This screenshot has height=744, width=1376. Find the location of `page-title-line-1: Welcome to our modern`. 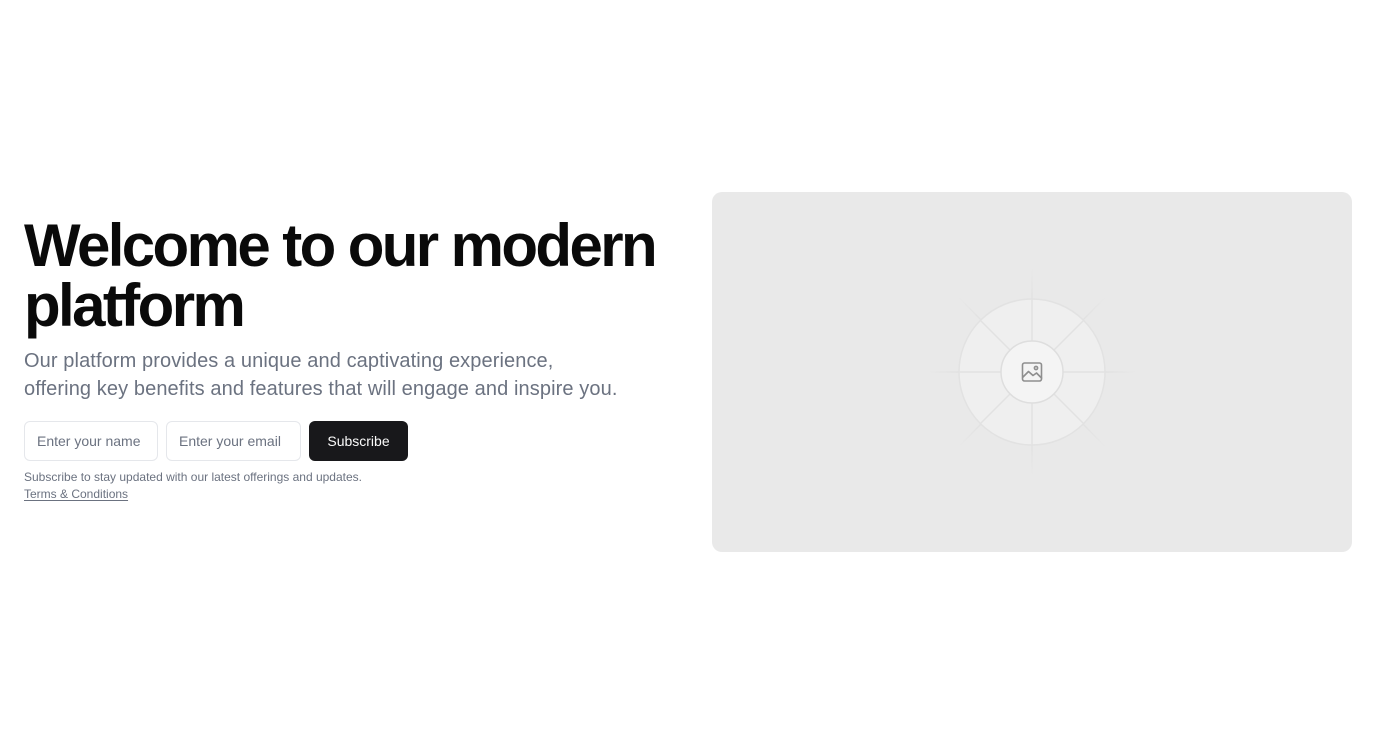

page-title-line-1: Welcome to our modern is located at coordinates (341, 245).